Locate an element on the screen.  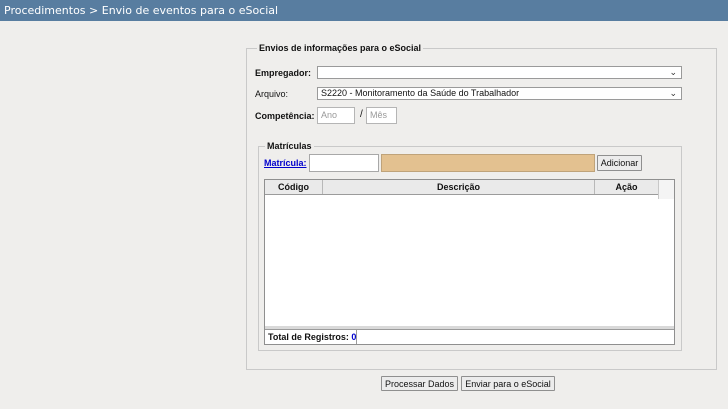
table-header: Código Descrição Ação is located at coordinates (461, 187).